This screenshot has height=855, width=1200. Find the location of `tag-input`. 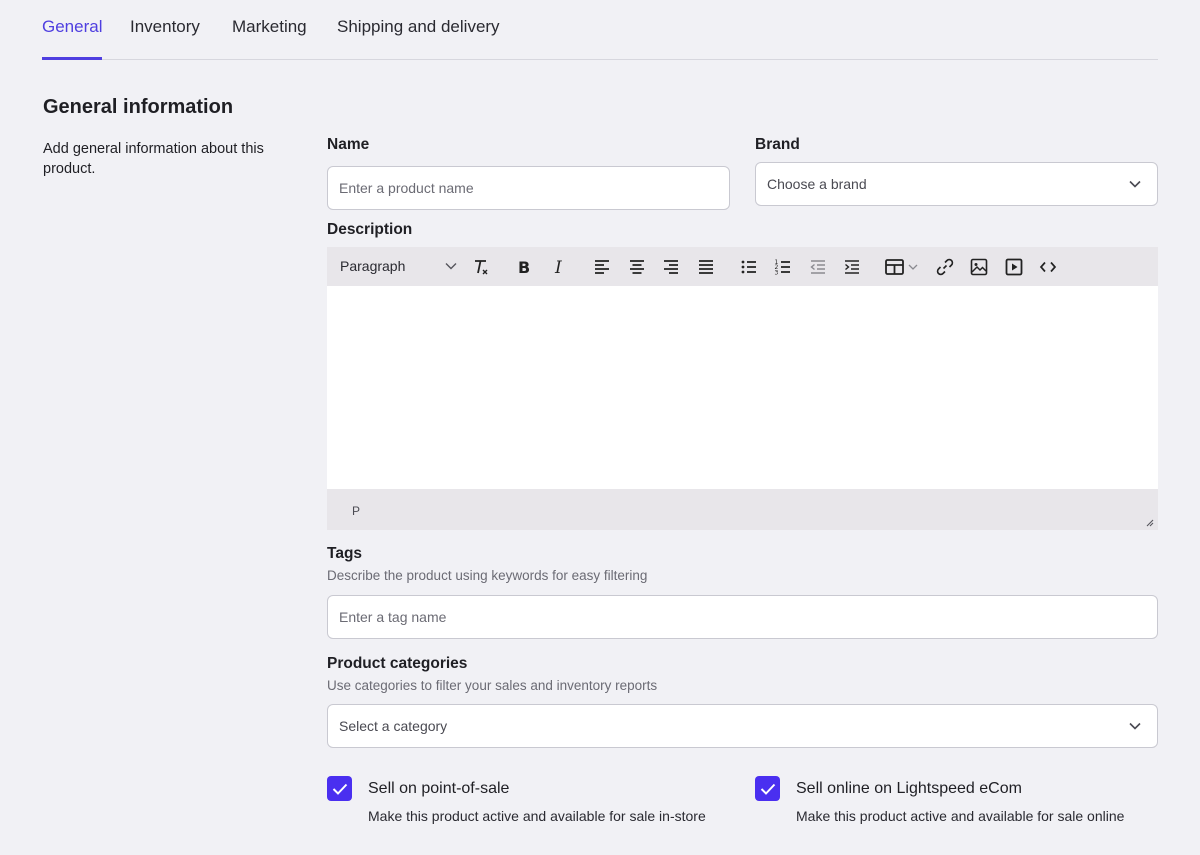

tag-input is located at coordinates (742, 617).